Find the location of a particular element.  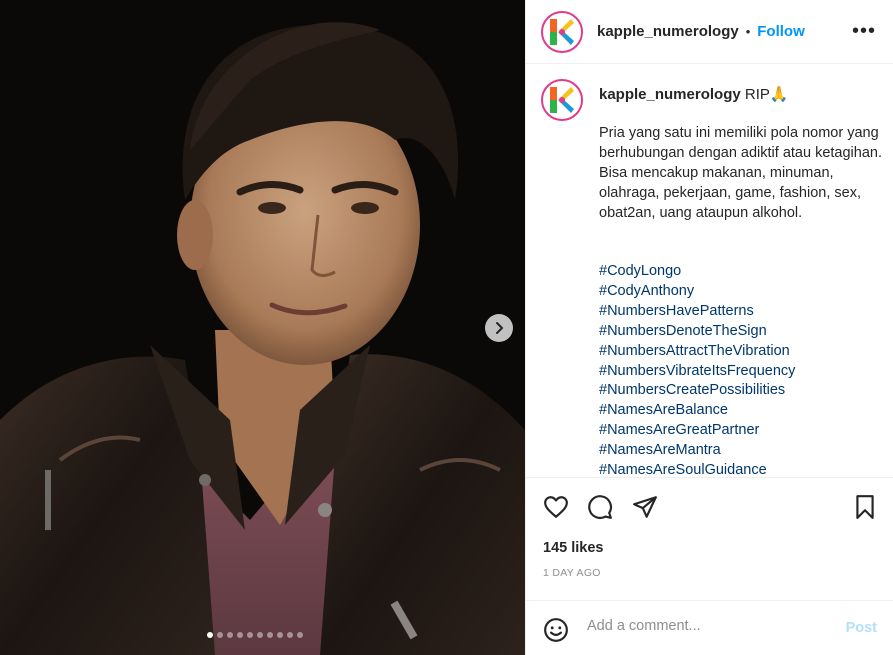

hashtag-link: #NamesAreGreatPartner is located at coordinates (741, 431).